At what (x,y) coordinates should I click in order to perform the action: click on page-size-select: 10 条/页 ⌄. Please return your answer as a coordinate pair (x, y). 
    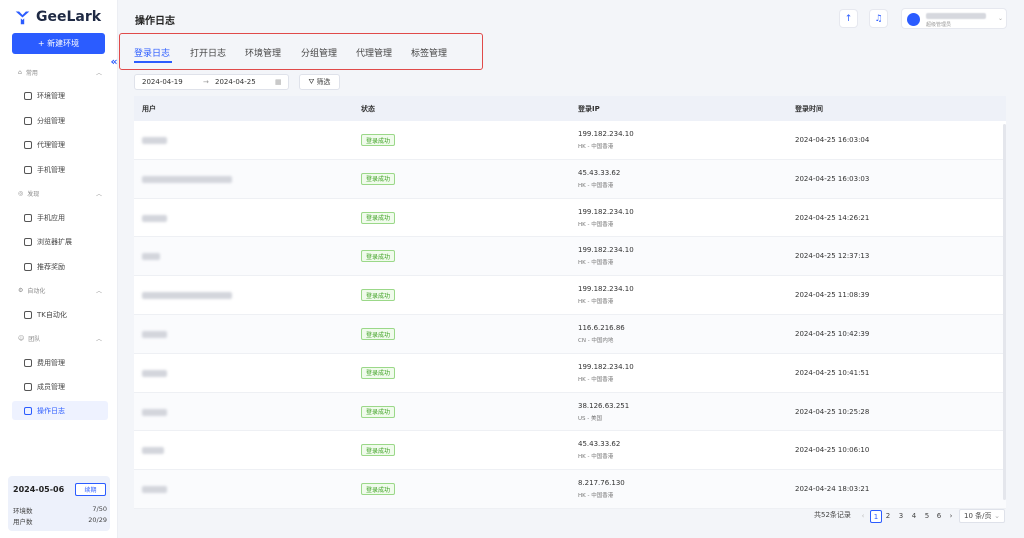
    Looking at the image, I should click on (982, 516).